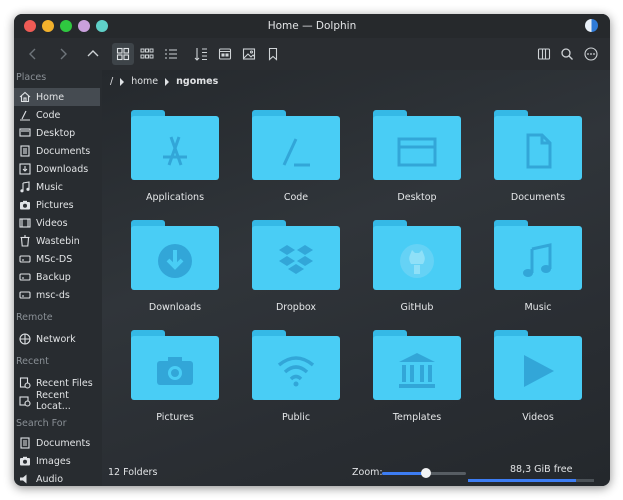 The image size is (623, 500). I want to click on sidebar-item-msc-ds-drive: MSc-DS, so click(57, 259).